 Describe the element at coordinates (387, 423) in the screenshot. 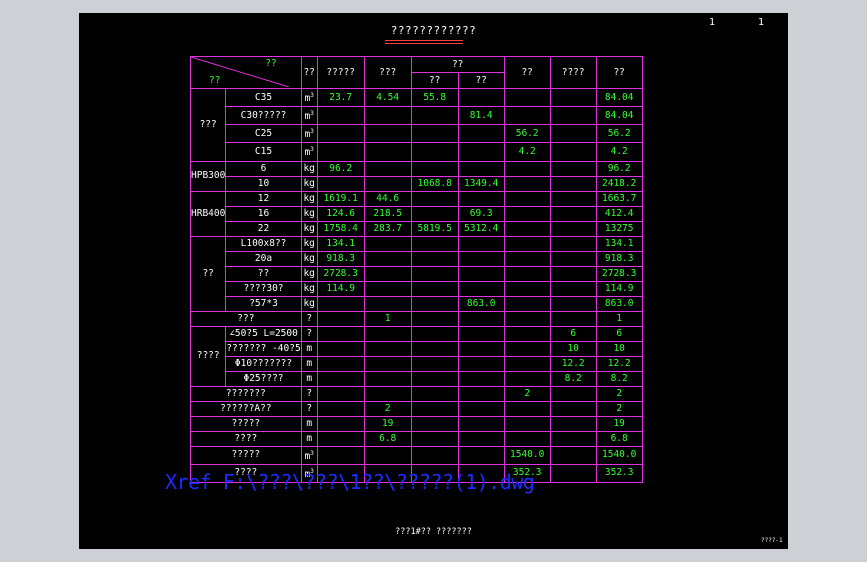

I see `value-cell: 19` at that location.